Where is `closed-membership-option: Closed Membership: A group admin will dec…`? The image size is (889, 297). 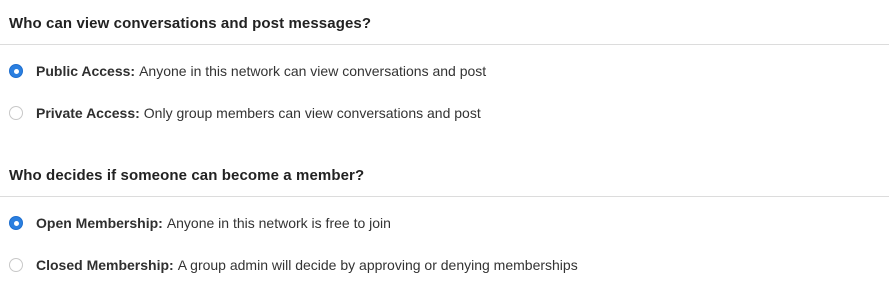 closed-membership-option: Closed Membership: A group admin will dec… is located at coordinates (293, 265).